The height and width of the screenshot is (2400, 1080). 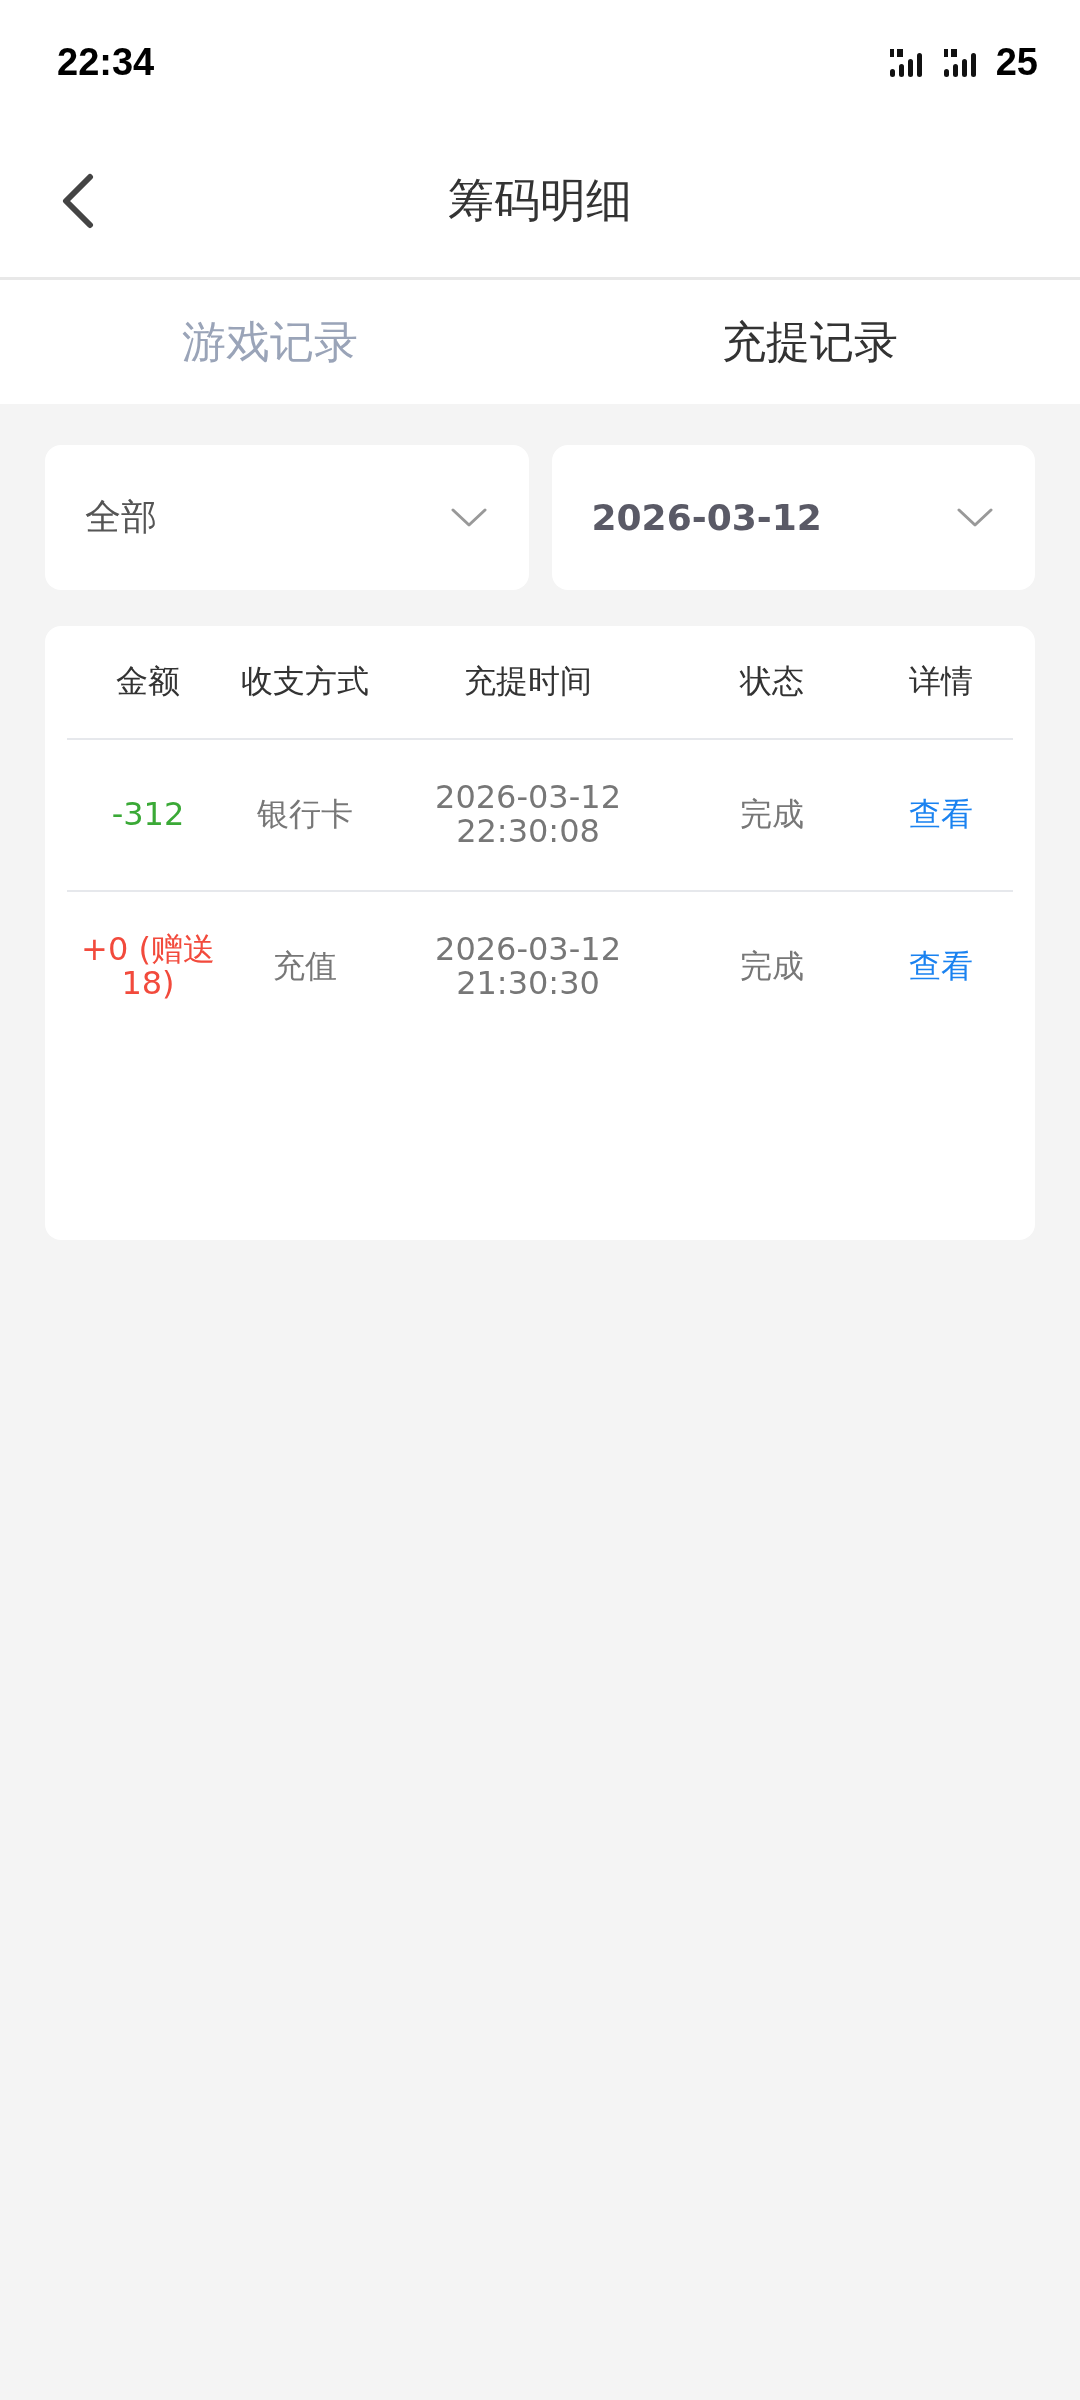 I want to click on column-header: 状态, so click(x=772, y=681).